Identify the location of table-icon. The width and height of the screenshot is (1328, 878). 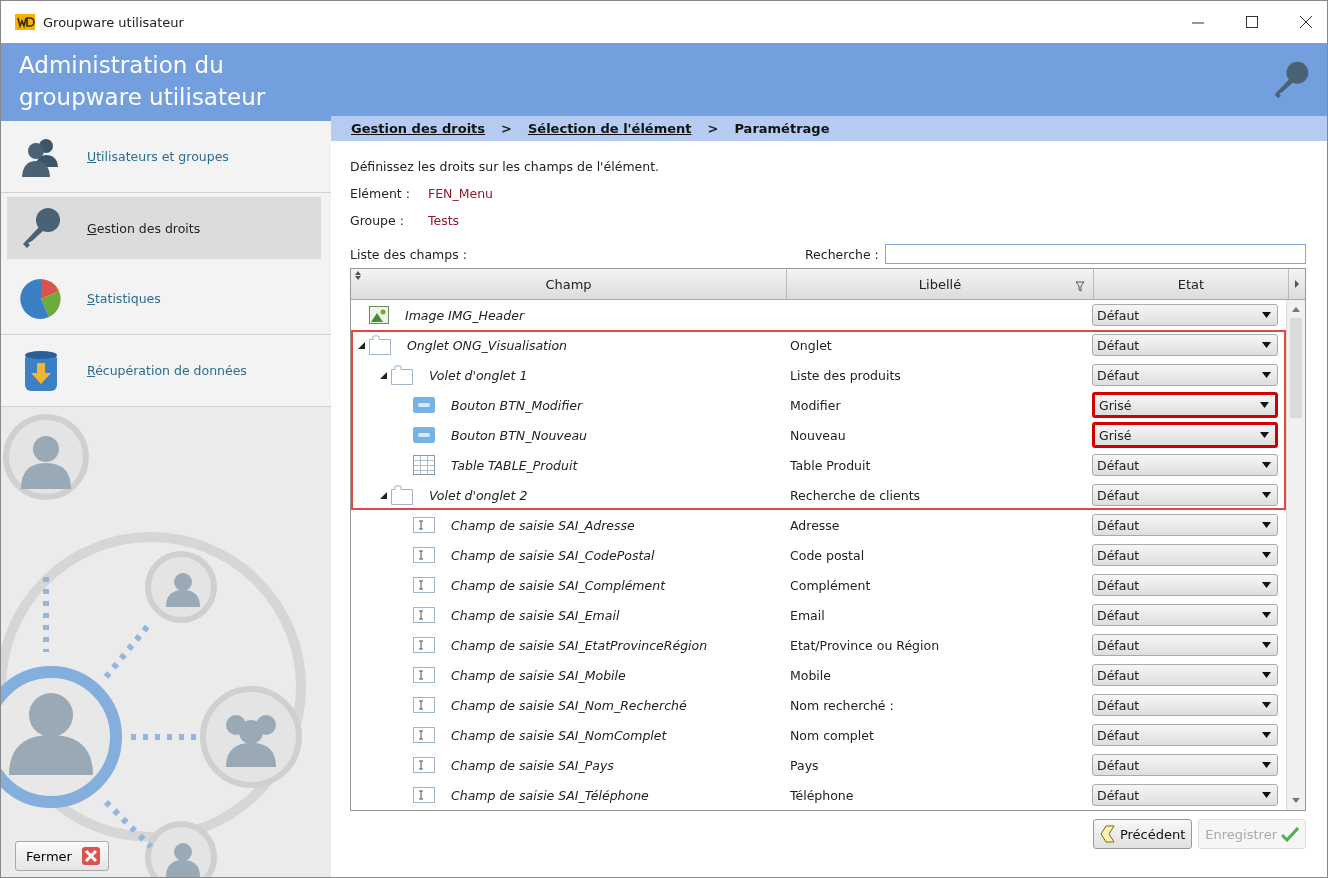
(424, 465).